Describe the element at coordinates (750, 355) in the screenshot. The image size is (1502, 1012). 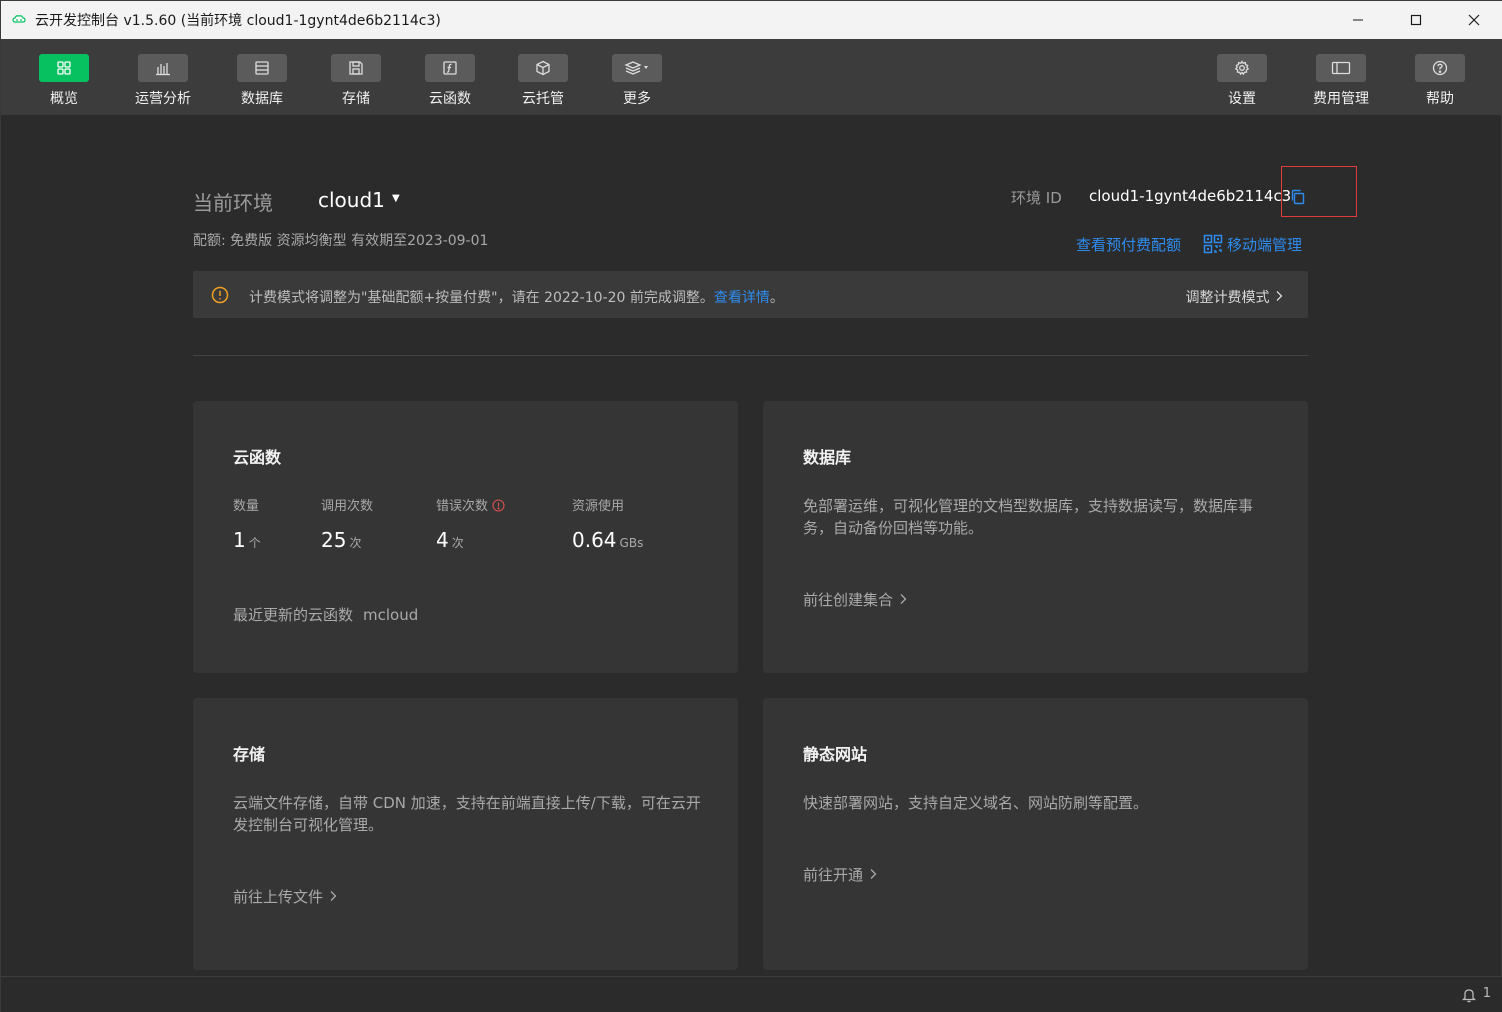
I see `section-divider` at that location.